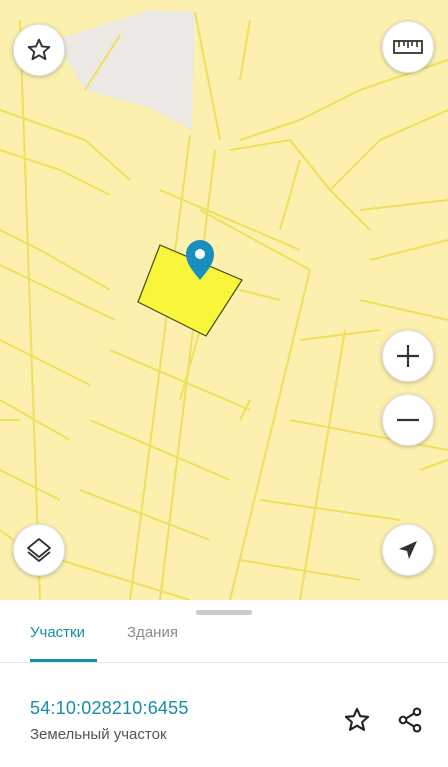  I want to click on star-icon, so click(39, 49).